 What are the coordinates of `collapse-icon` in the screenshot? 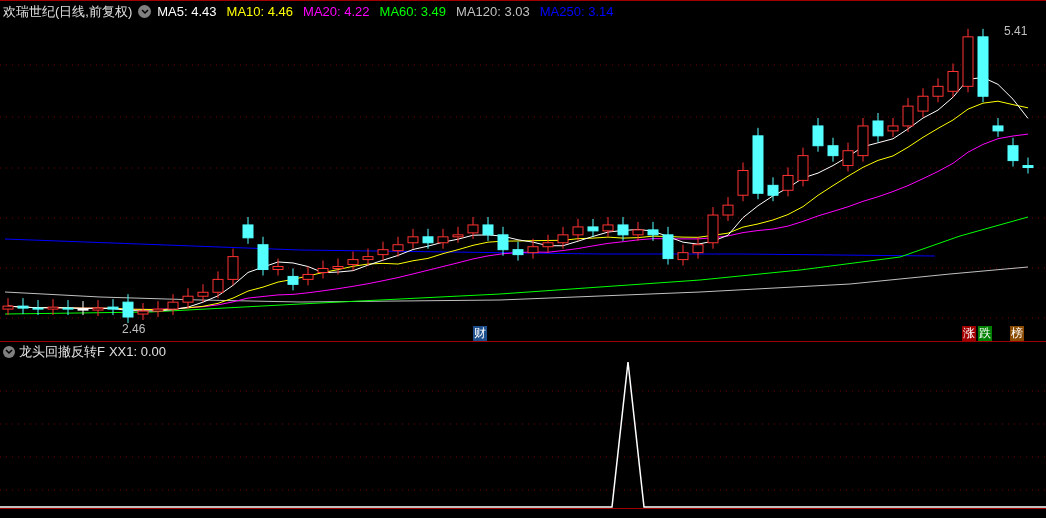 It's located at (9, 352).